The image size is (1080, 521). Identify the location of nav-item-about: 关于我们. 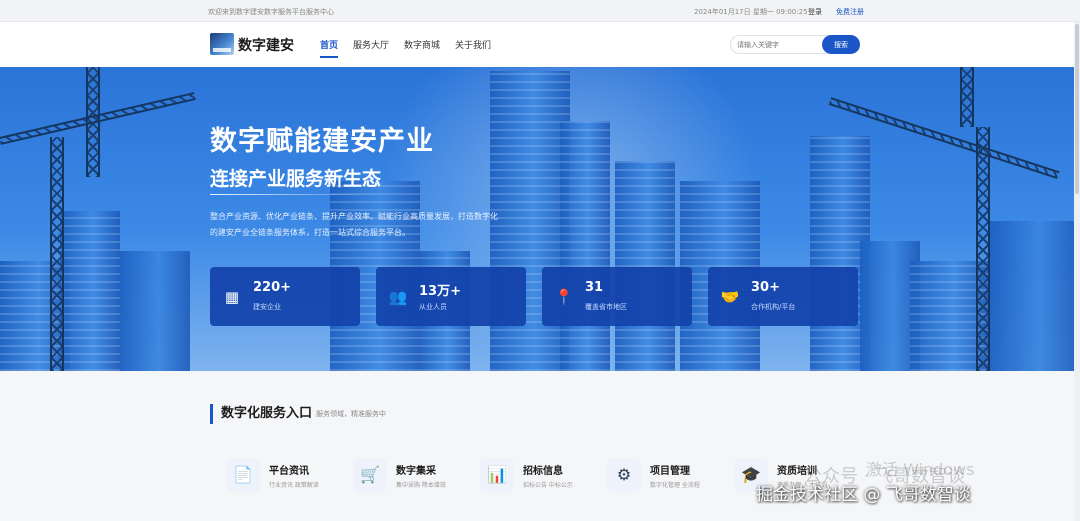
(473, 48).